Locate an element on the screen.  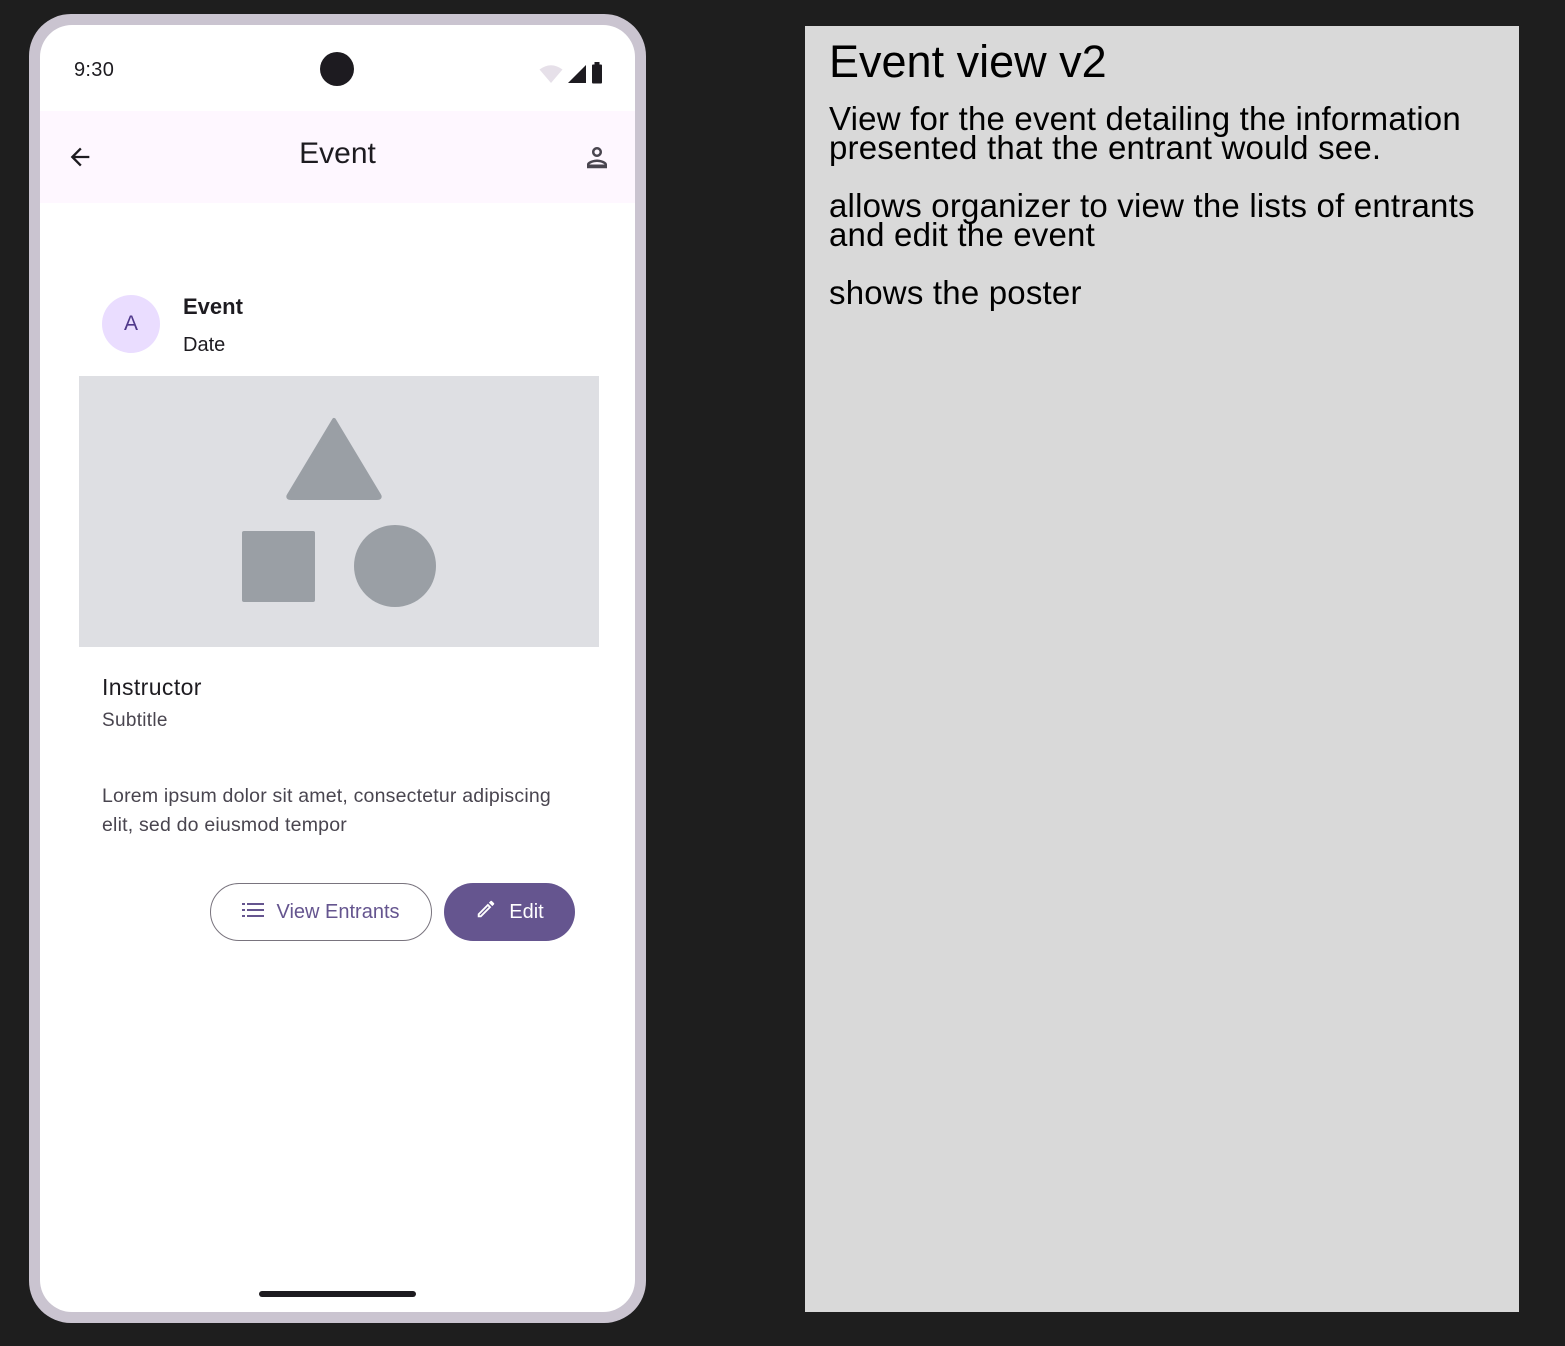
edit-button: Edit is located at coordinates (509, 912).